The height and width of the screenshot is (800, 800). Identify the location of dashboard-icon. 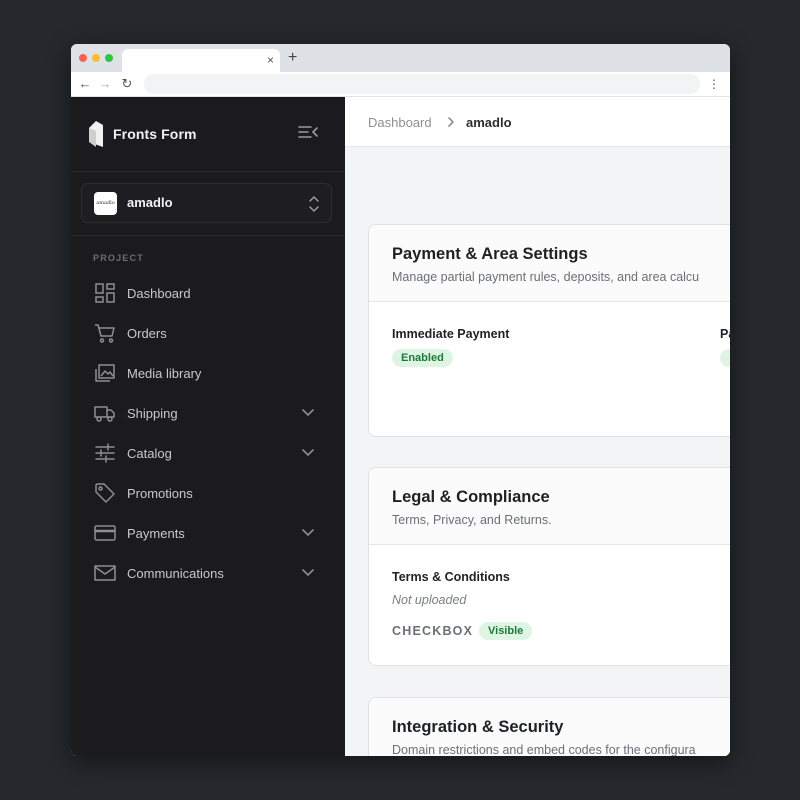
(105, 293).